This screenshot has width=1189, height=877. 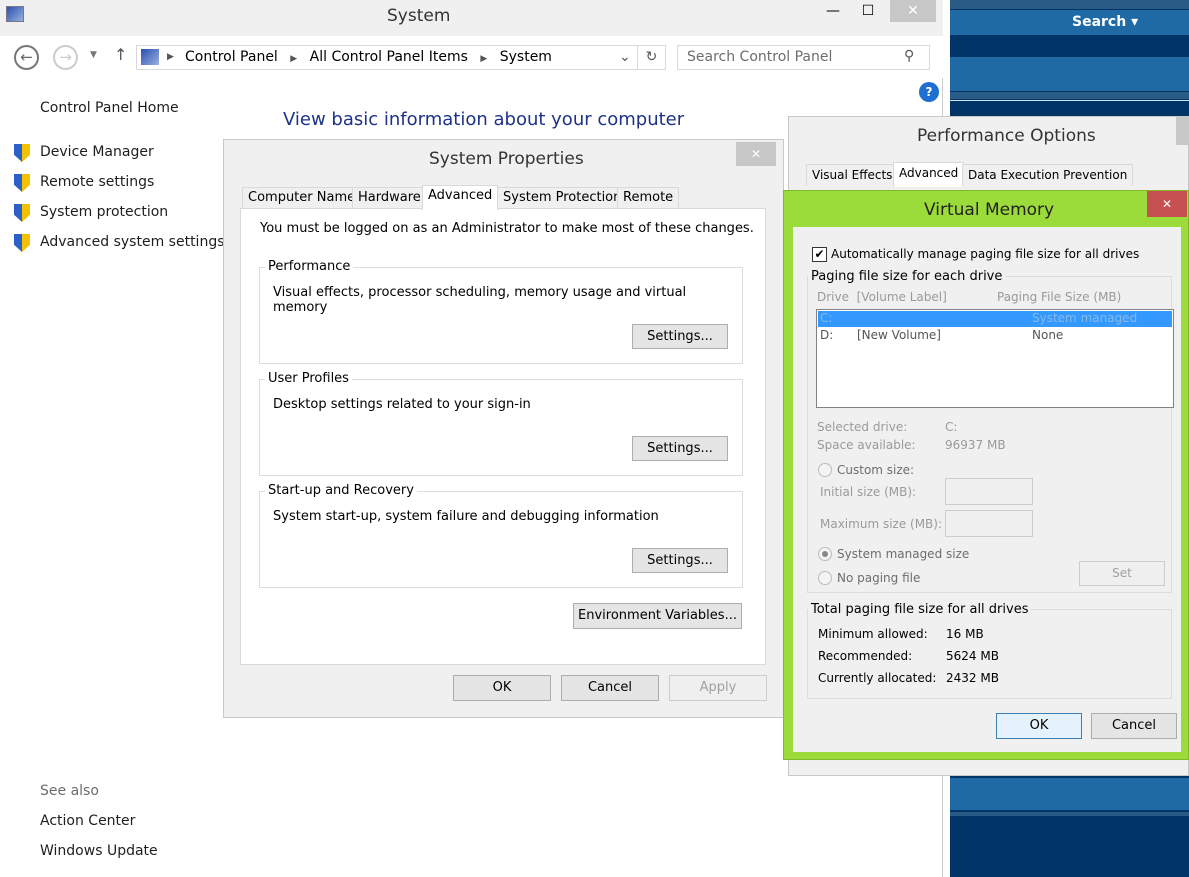 I want to click on search-menu: Search ▾, so click(x=1105, y=22).